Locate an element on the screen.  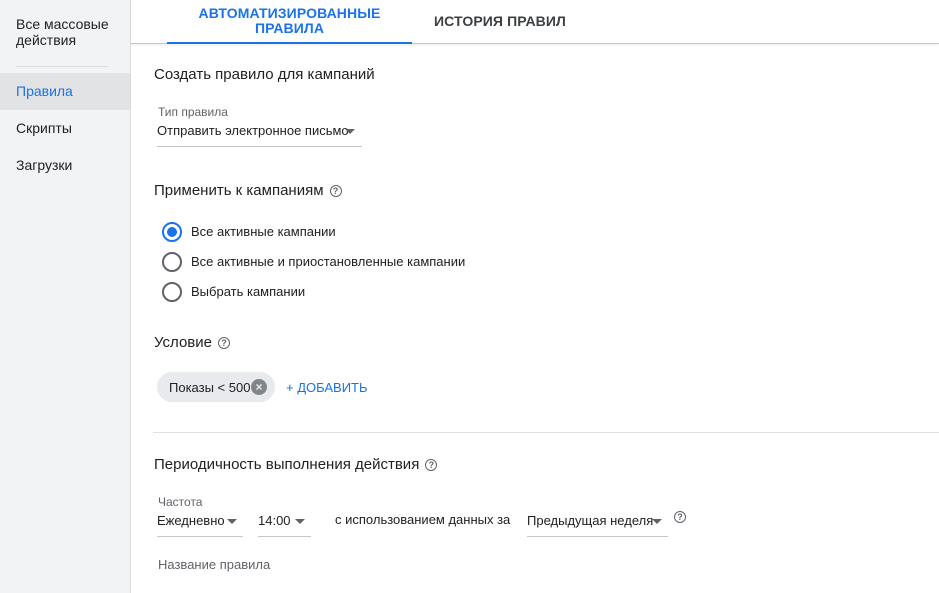
radio-checked-icon is located at coordinates (172, 232).